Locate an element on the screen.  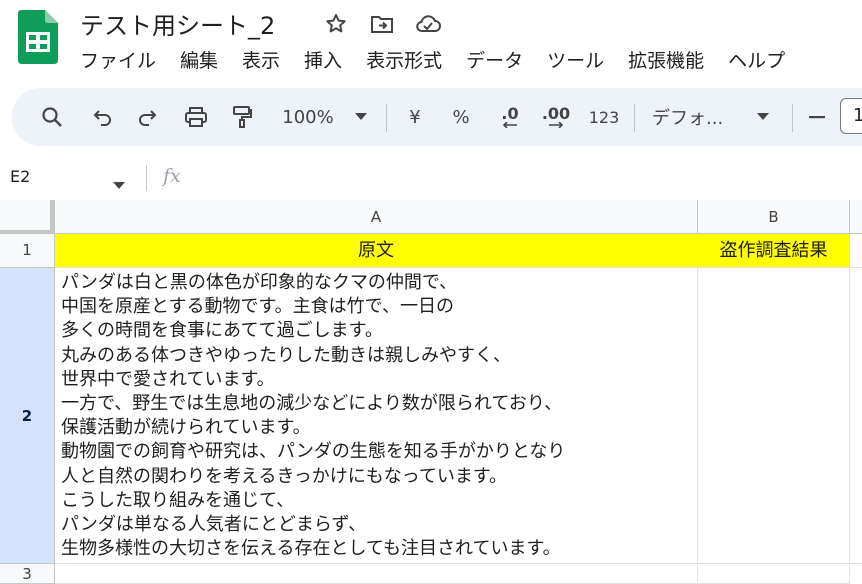
text-line: 多くの時間を食事にあてて過ごします。 is located at coordinates (222, 331).